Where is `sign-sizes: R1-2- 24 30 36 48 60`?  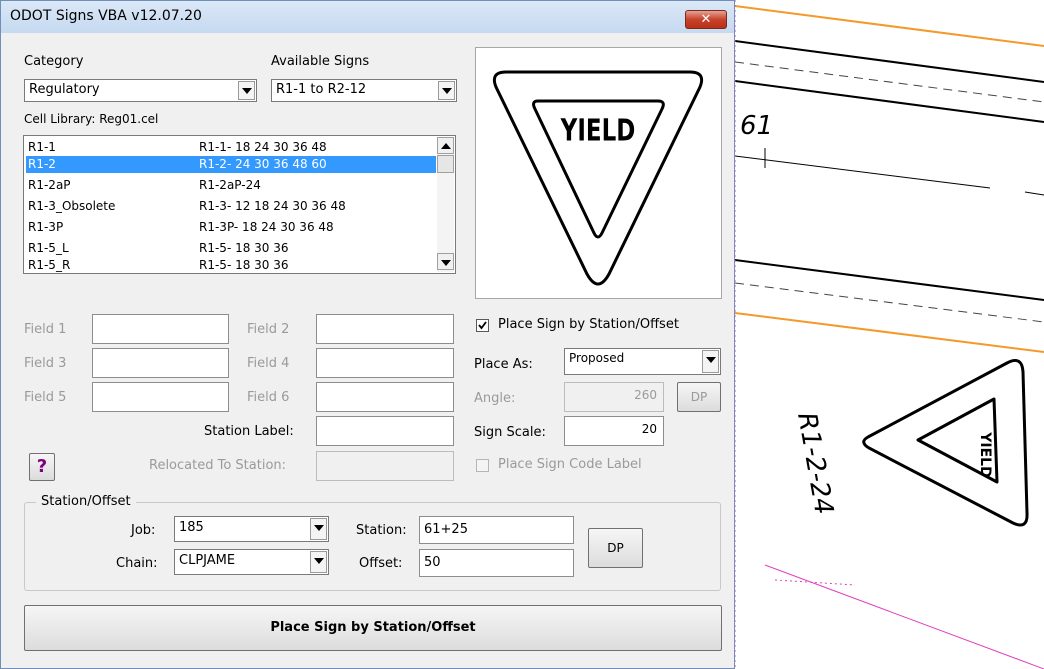 sign-sizes: R1-2- 24 30 36 48 60 is located at coordinates (263, 164).